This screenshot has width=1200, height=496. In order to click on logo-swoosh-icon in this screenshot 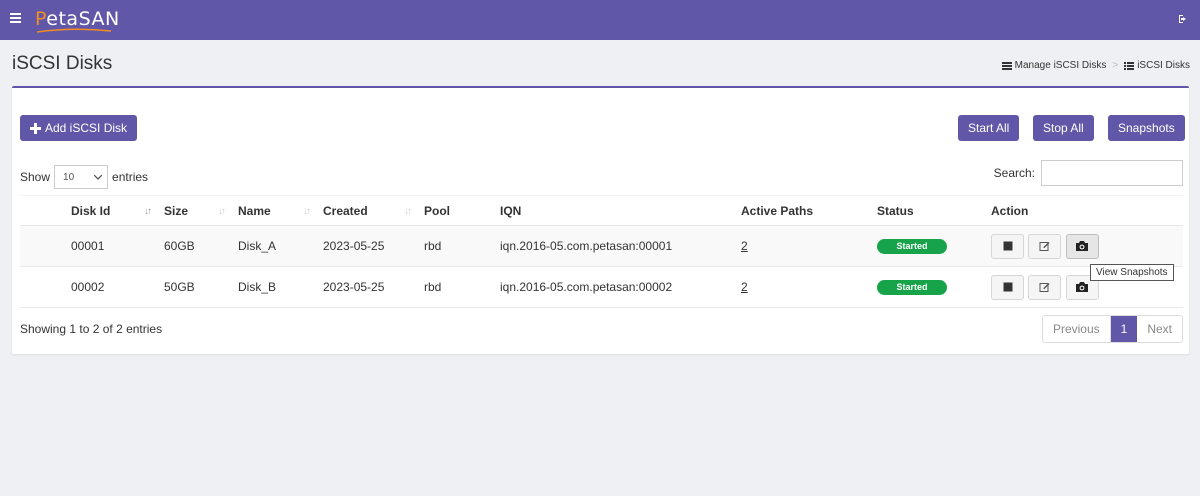, I will do `click(74, 30)`.